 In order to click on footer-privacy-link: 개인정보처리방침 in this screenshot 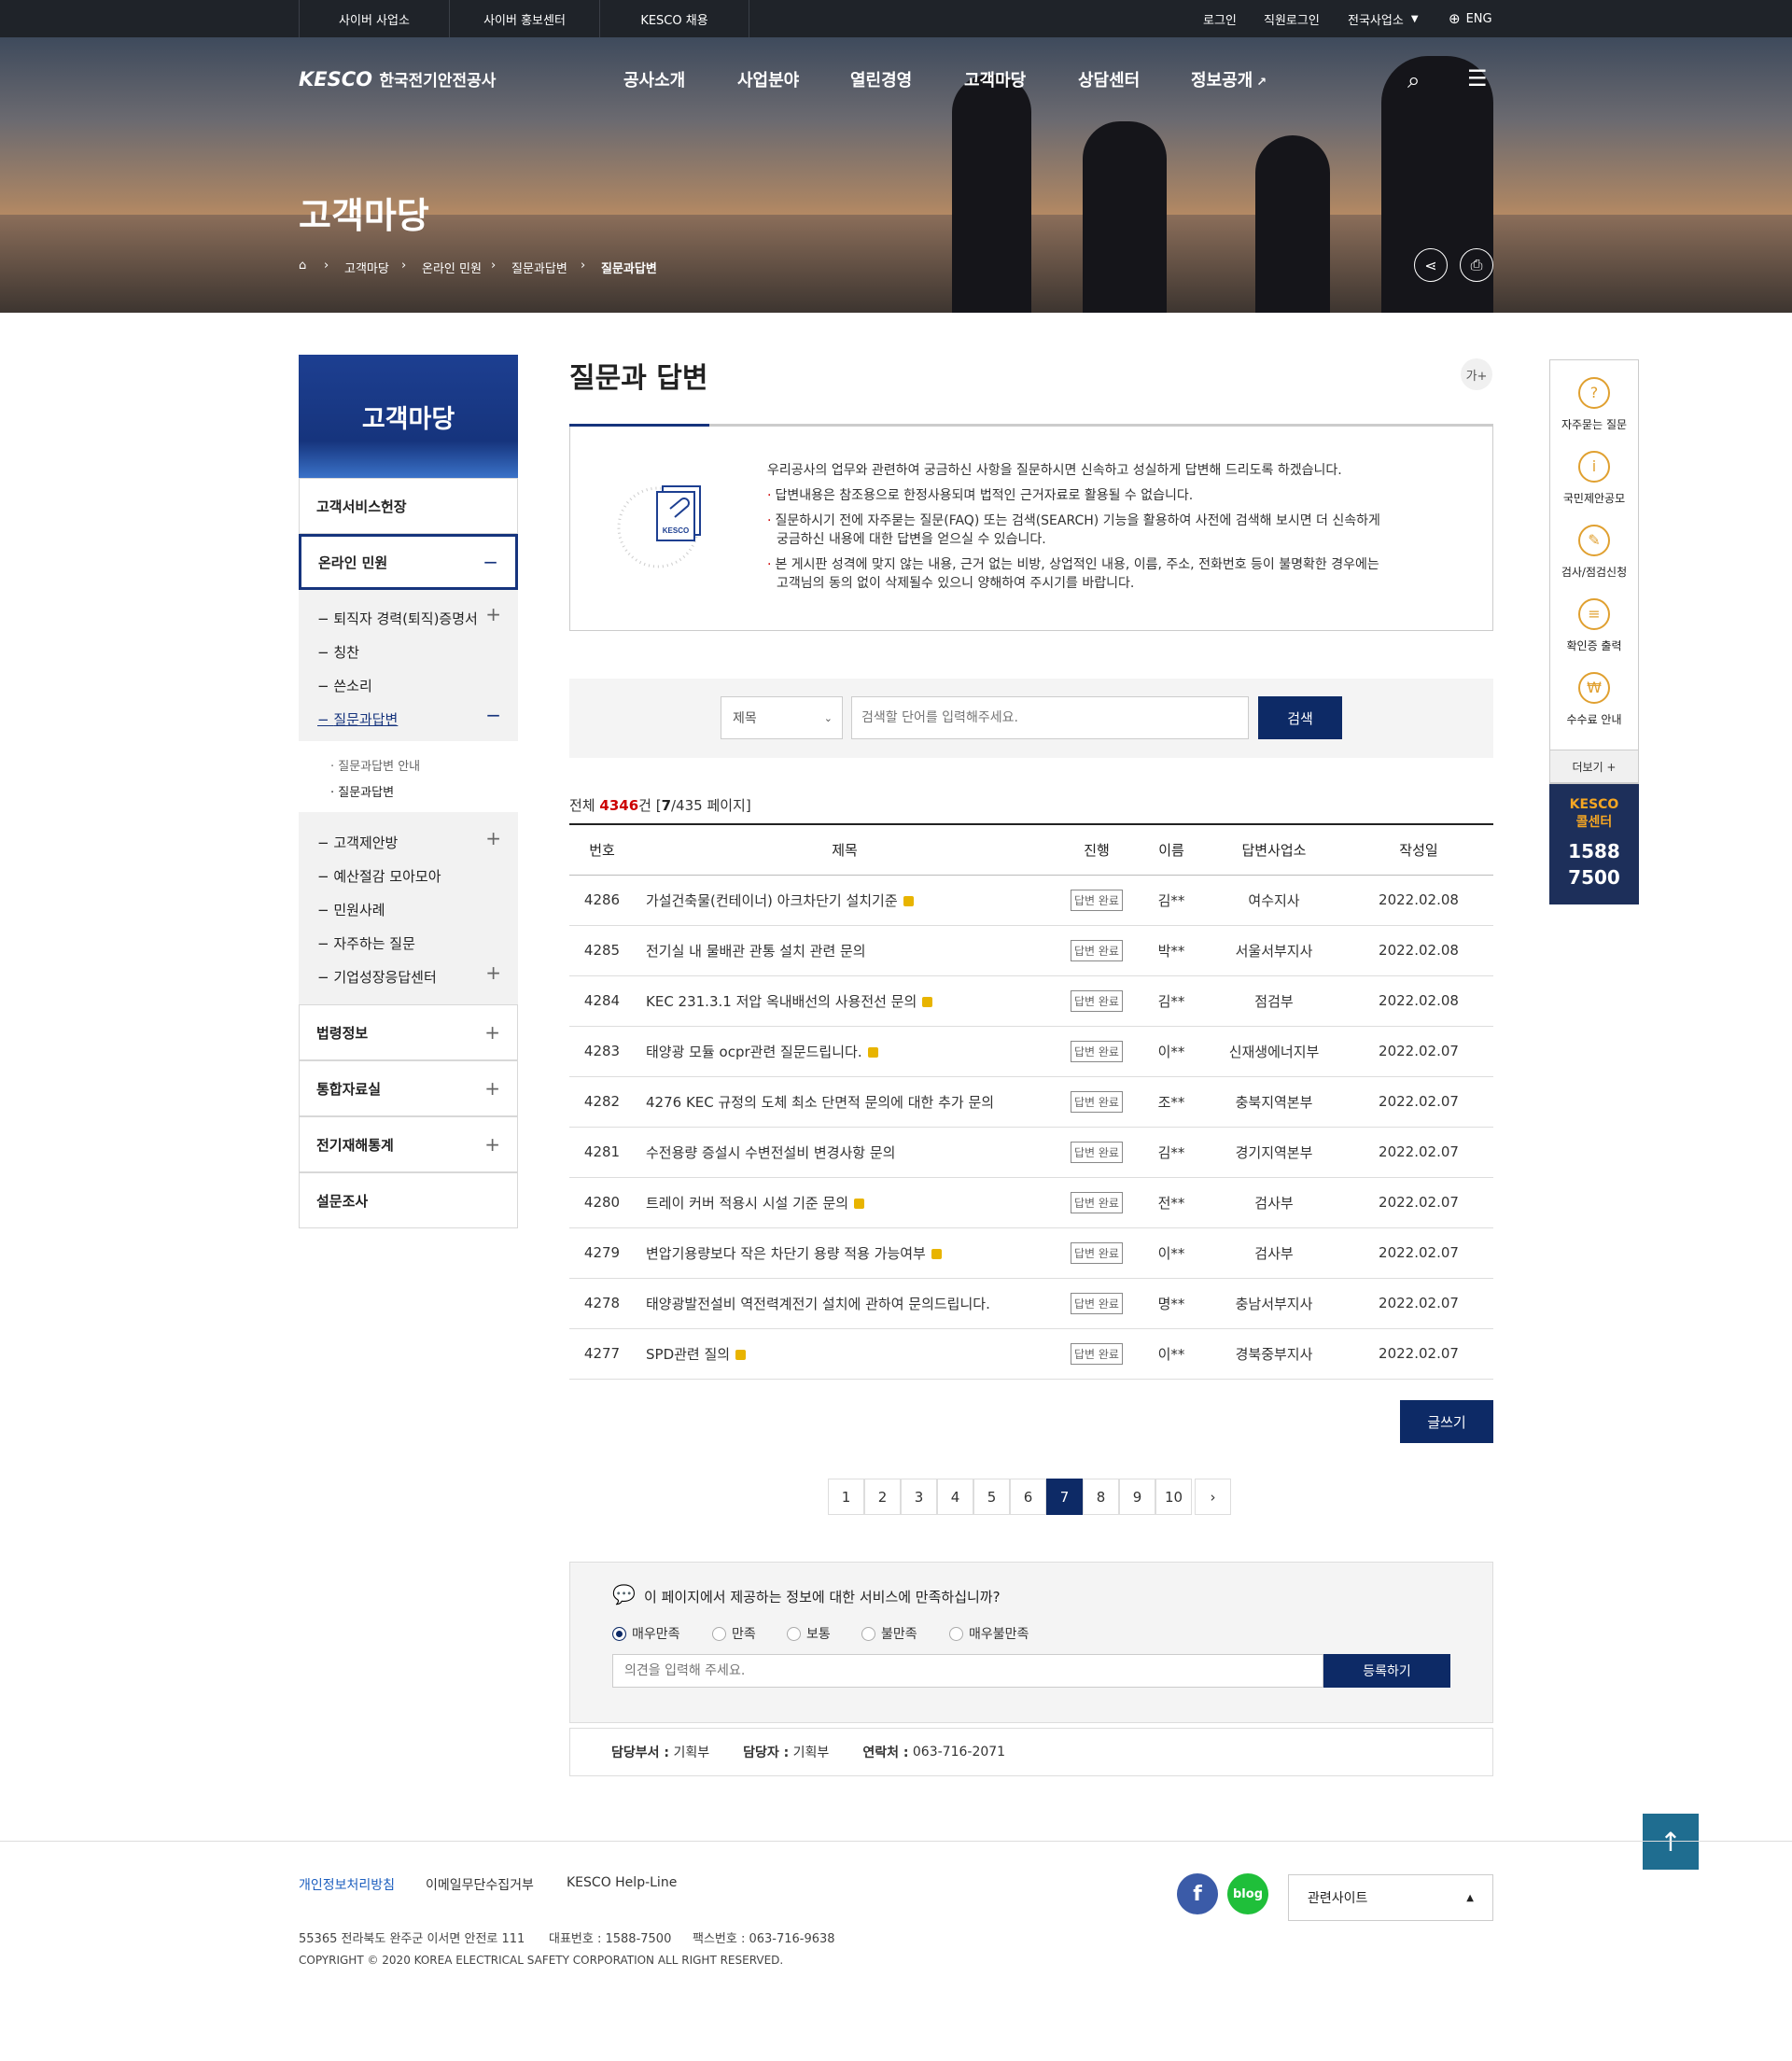, I will do `click(347, 1884)`.